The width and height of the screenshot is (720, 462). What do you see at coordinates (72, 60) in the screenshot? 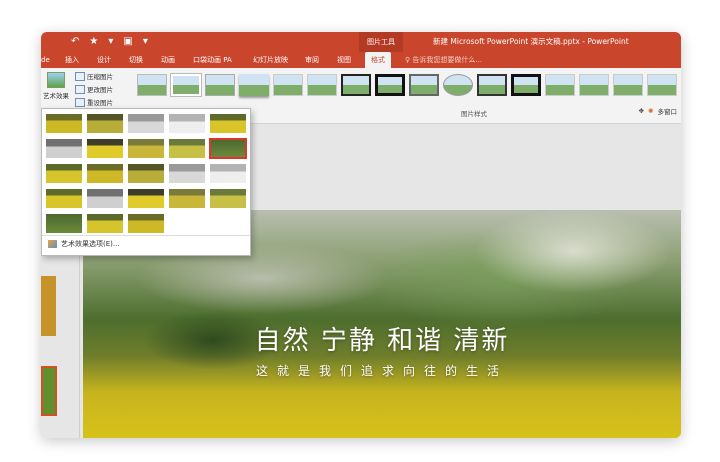
I see `tab-insert: 插入` at bounding box center [72, 60].